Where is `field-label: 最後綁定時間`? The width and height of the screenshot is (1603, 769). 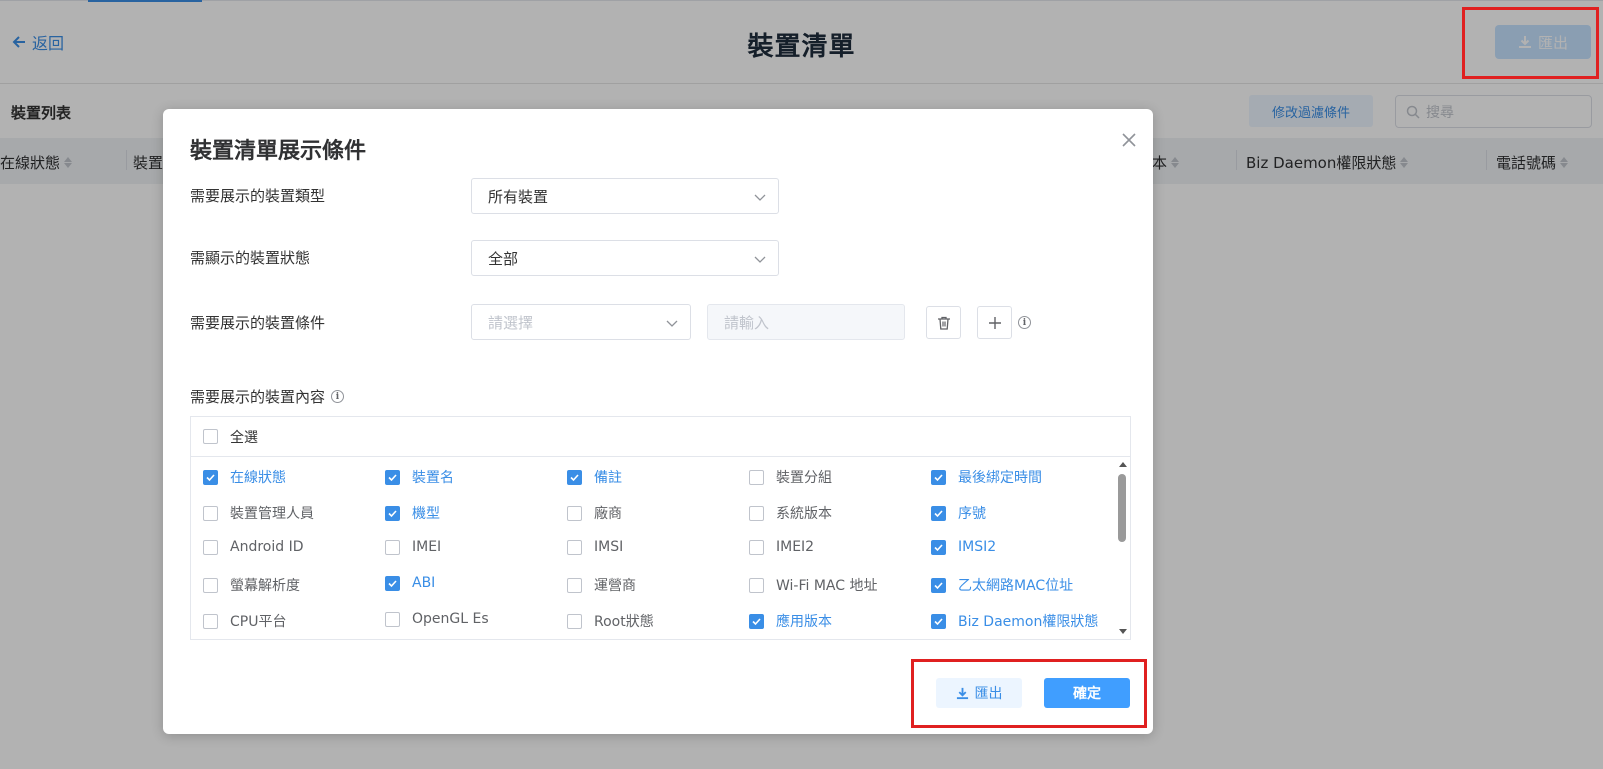
field-label: 最後綁定時間 is located at coordinates (1000, 478).